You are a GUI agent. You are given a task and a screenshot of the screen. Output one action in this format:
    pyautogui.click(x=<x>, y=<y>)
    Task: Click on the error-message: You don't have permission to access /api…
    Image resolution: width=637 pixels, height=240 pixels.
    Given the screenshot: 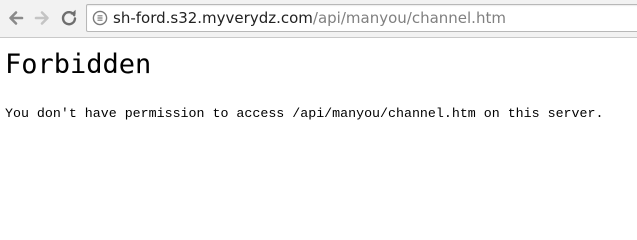 What is the action you would take?
    pyautogui.click(x=304, y=113)
    